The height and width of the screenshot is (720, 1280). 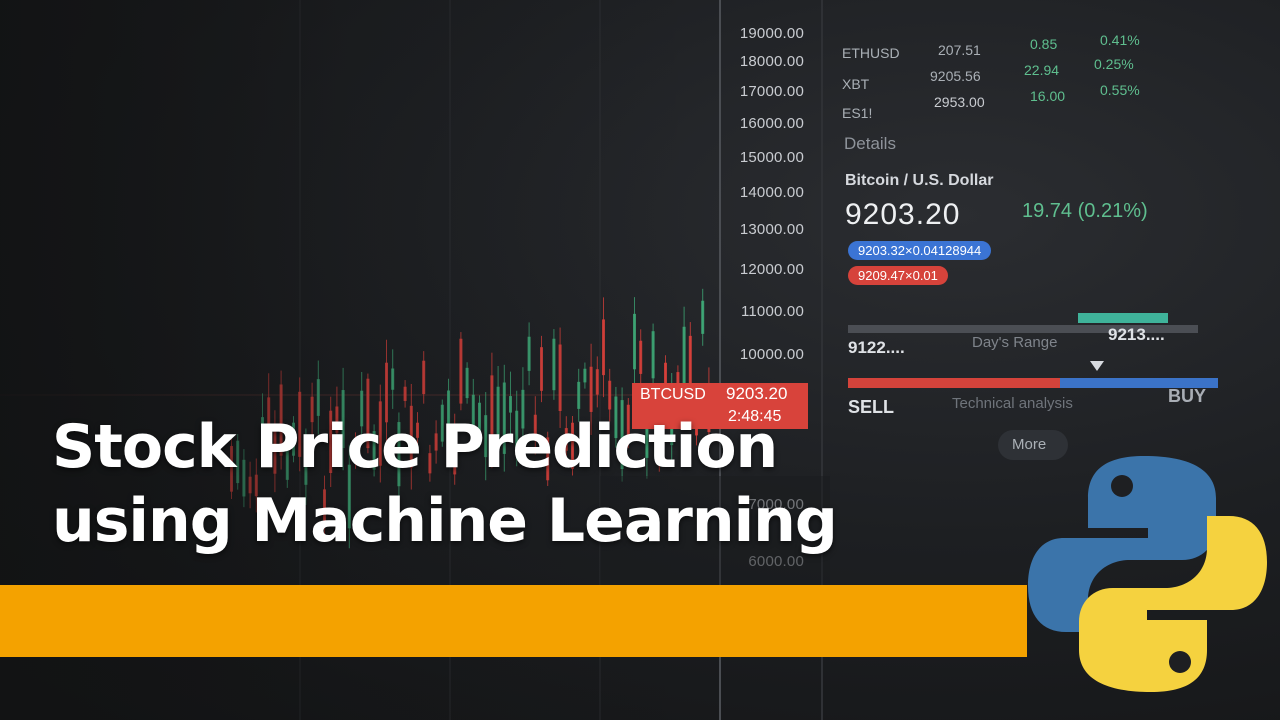 I want to click on ticker-change: 16.00, so click(x=1048, y=96).